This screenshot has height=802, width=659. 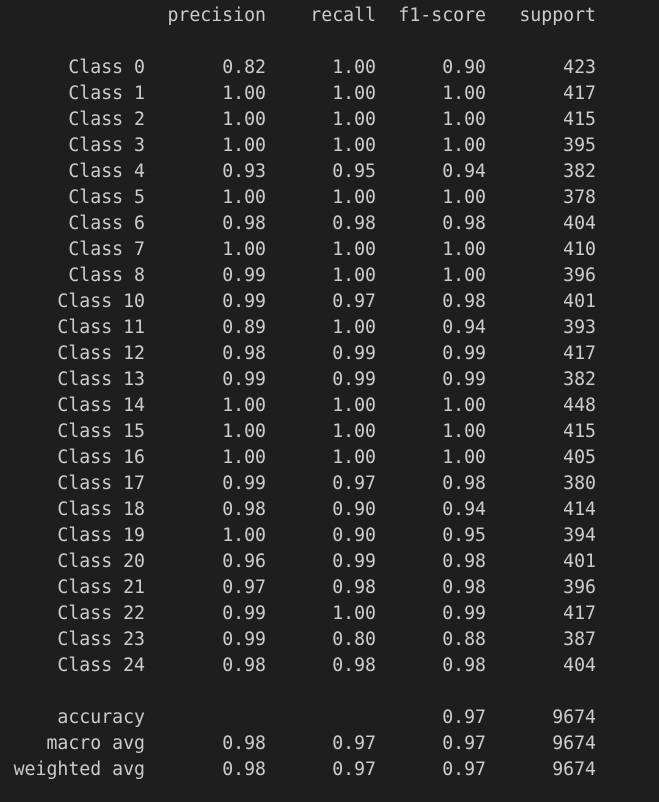 I want to click on row-label: Class 6, so click(x=106, y=223).